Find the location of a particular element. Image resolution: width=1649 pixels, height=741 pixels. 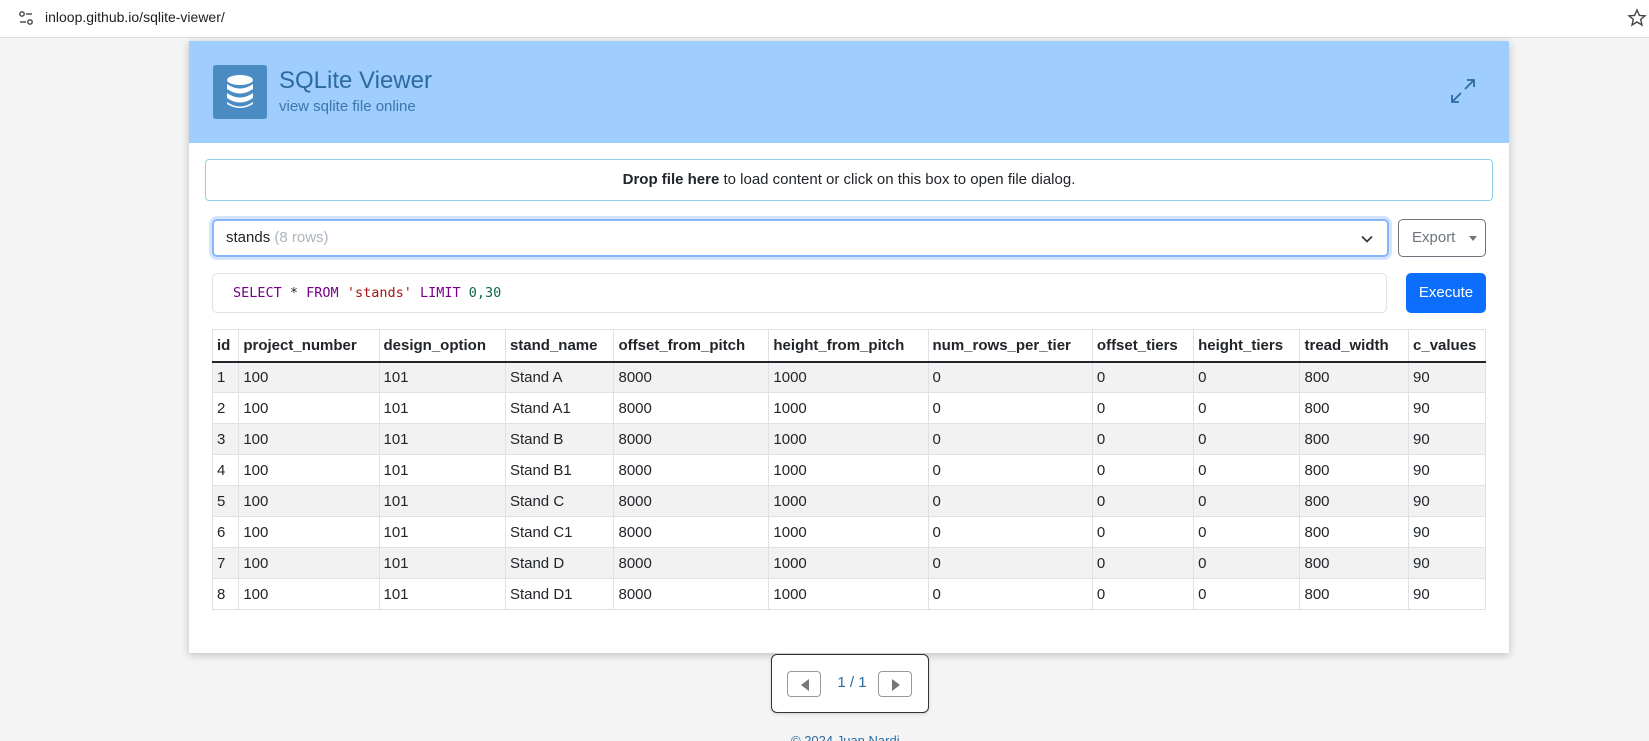

table-cell: Stand C1 is located at coordinates (559, 532).